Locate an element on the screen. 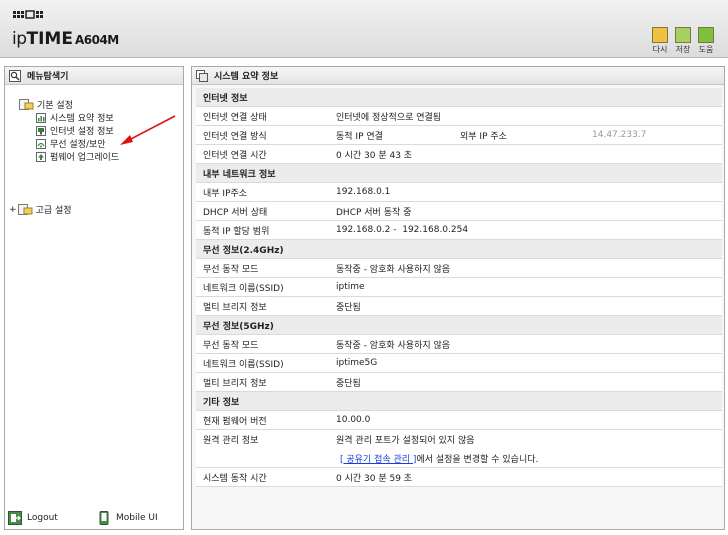 The height and width of the screenshot is (535, 728). external-ip-value: 14.47.233.7 is located at coordinates (619, 135).